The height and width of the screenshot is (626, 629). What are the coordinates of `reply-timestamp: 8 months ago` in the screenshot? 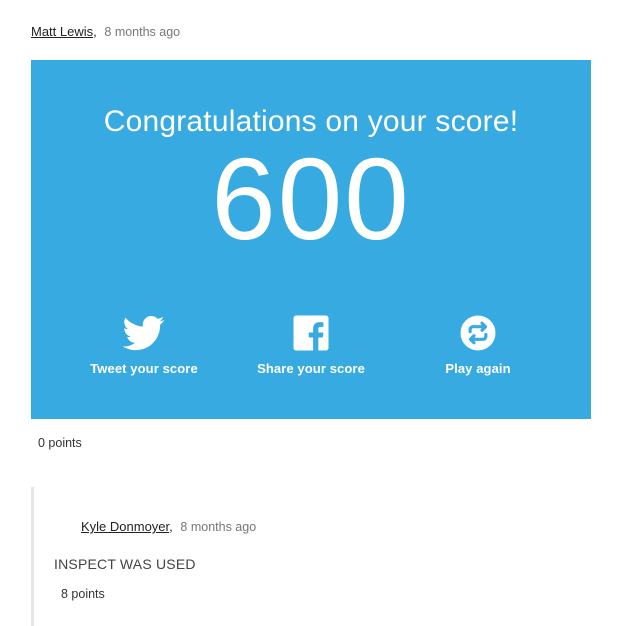 It's located at (218, 527).